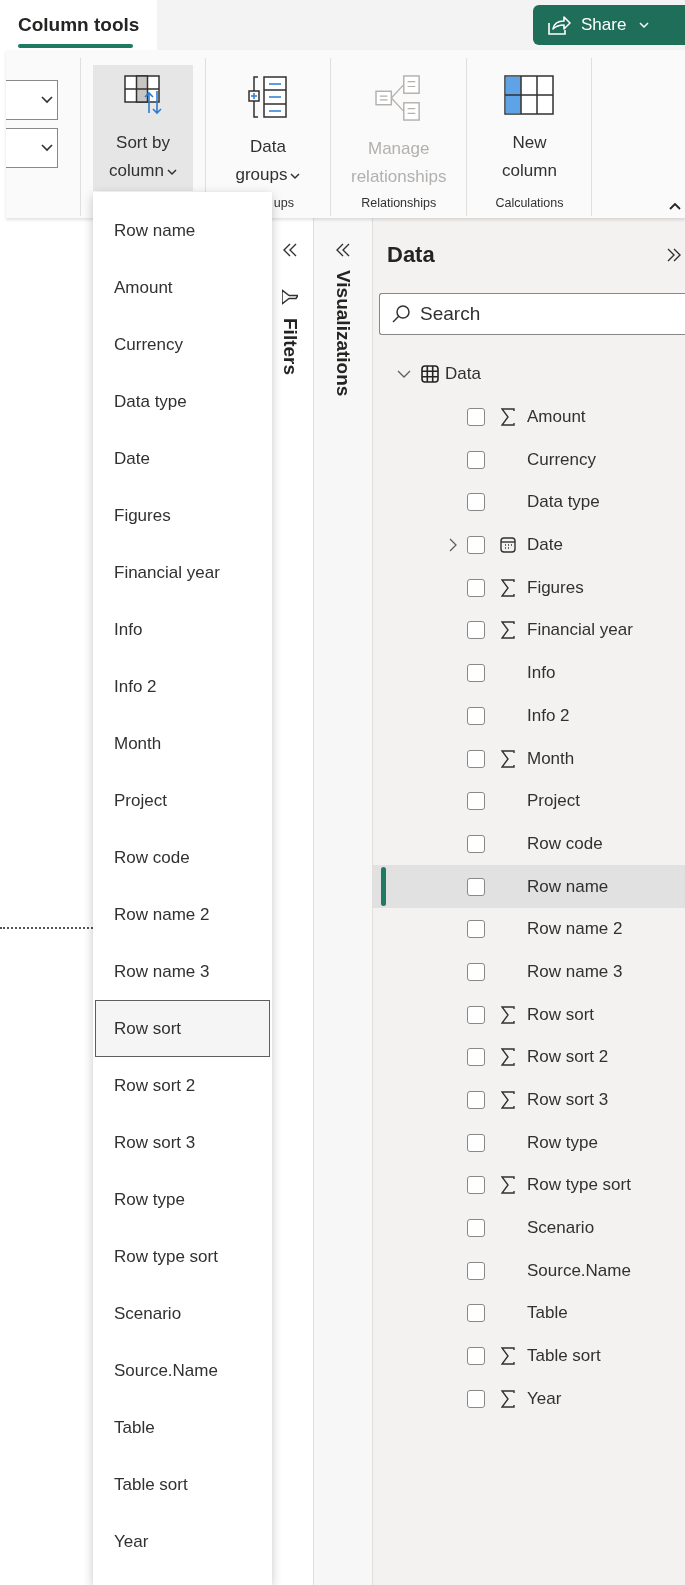 The image size is (685, 1585). What do you see at coordinates (529, 801) in the screenshot?
I see `field-row: Project` at bounding box center [529, 801].